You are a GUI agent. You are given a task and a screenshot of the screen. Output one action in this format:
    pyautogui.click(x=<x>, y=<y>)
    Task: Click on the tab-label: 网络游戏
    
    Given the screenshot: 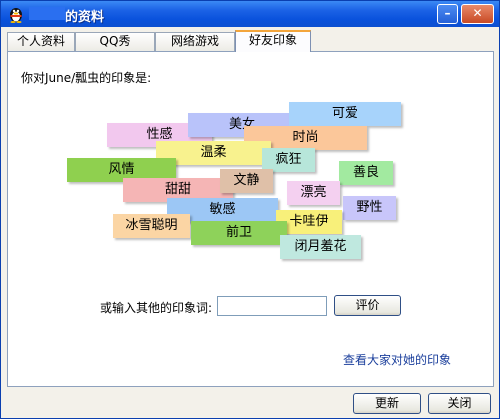 What is the action you would take?
    pyautogui.click(x=194, y=41)
    